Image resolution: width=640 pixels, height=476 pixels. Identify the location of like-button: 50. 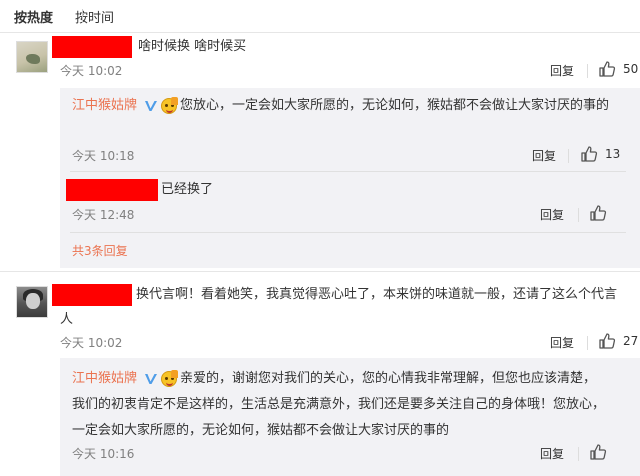
(618, 69).